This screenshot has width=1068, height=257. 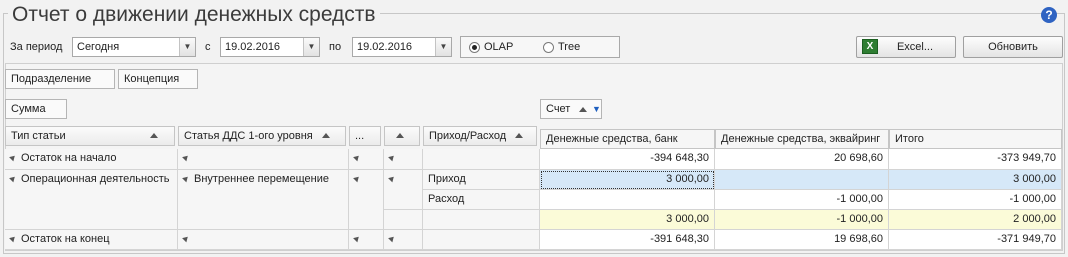 What do you see at coordinates (802, 139) in the screenshot?
I see `col-header-acquiring: Денежные средства, эквайринг` at bounding box center [802, 139].